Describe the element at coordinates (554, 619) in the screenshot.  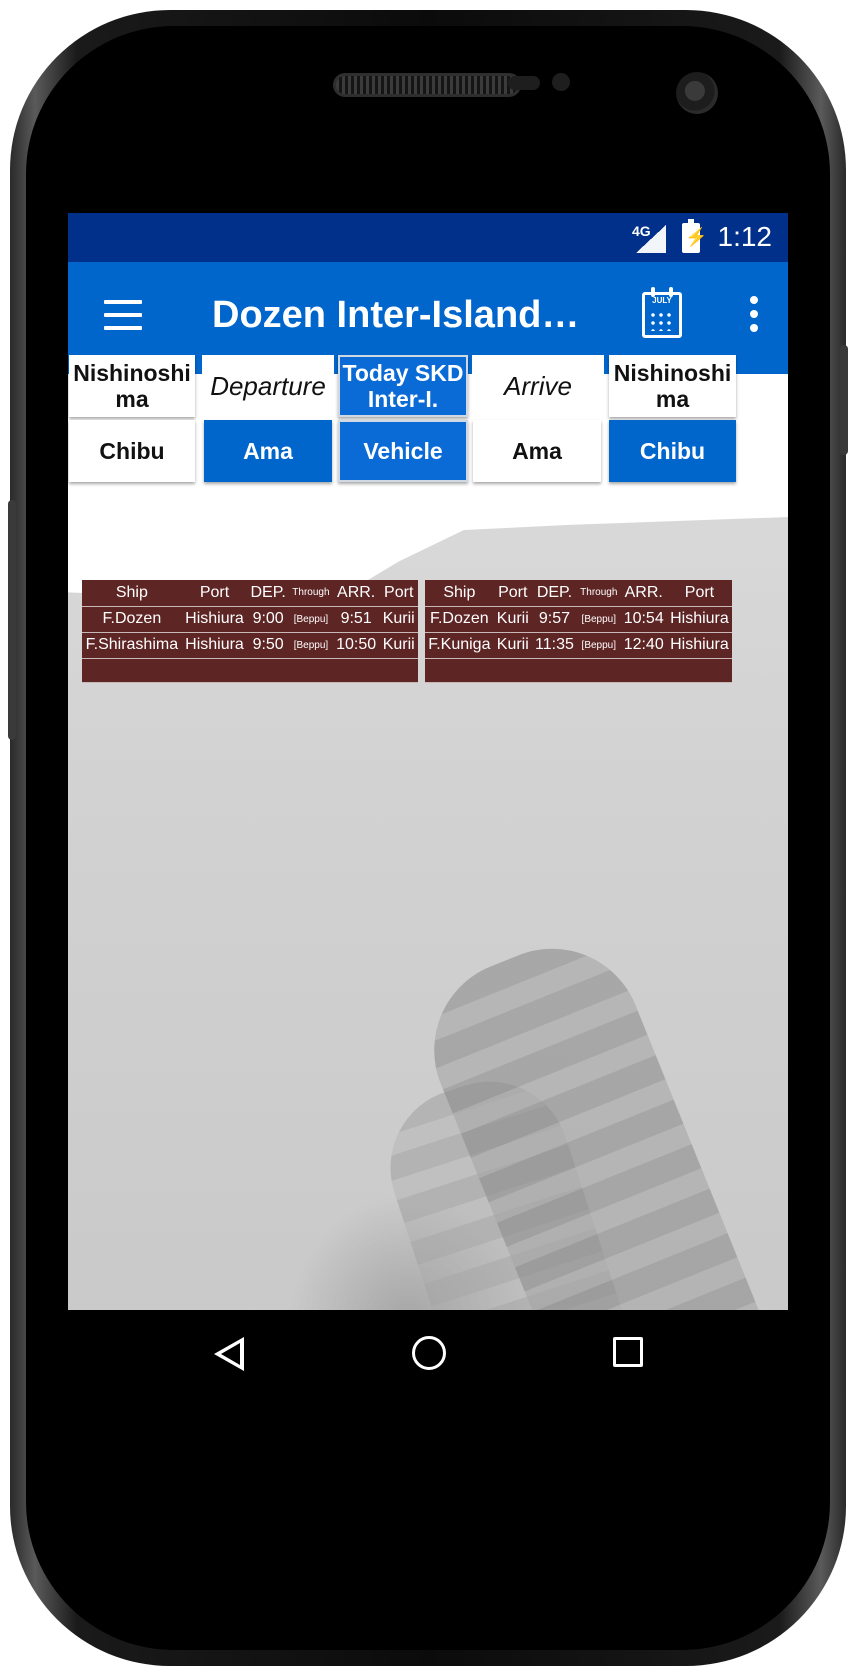
I see `cell-dep: 9:57` at that location.